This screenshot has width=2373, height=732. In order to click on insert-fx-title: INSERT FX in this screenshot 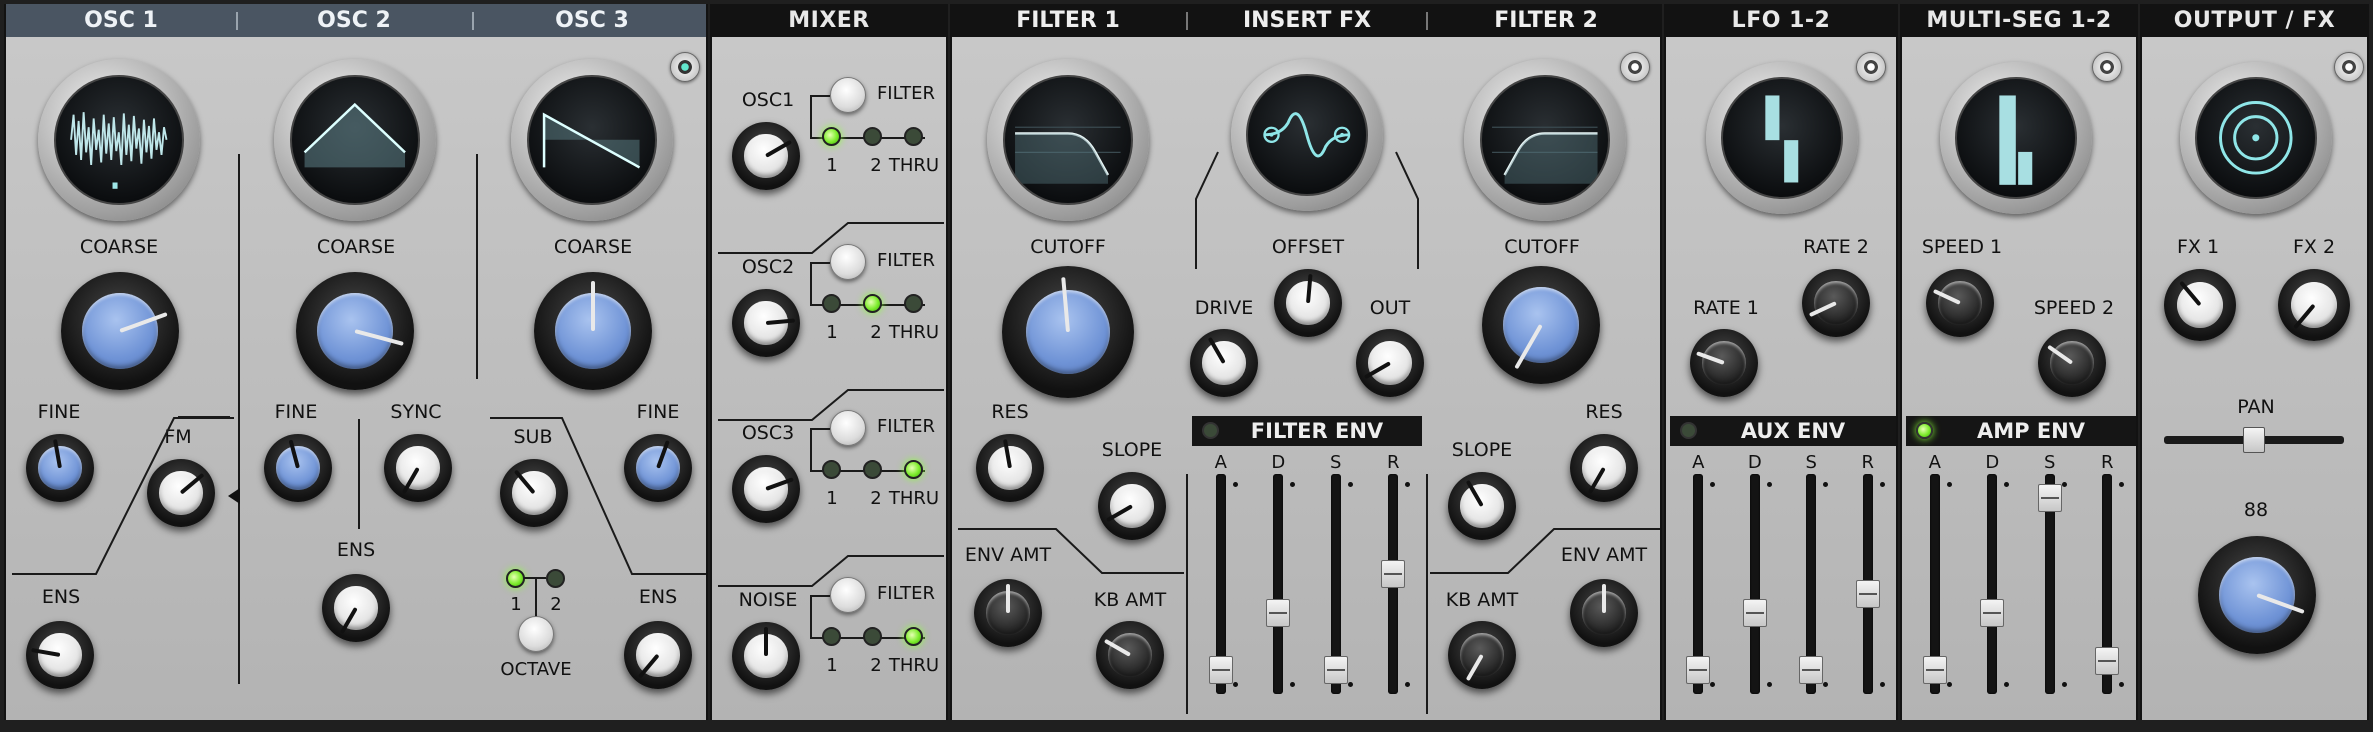, I will do `click(1307, 20)`.